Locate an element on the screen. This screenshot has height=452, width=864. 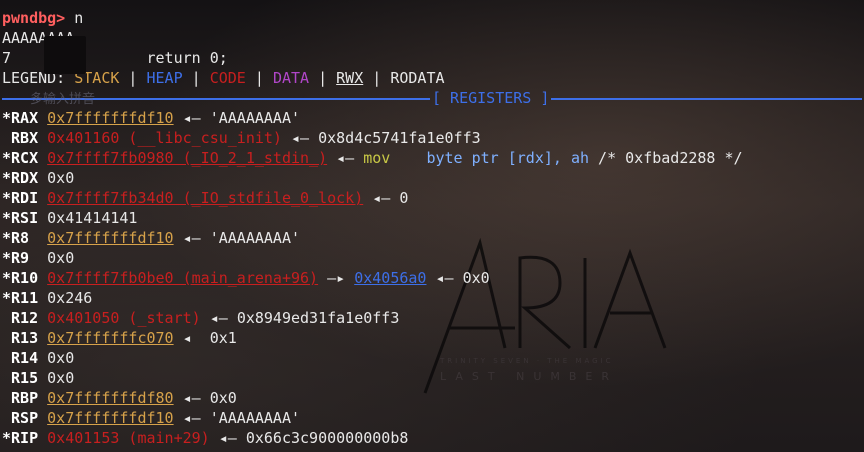
deref-value: 0x8d4c5741fa1e0ff3 is located at coordinates (399, 138).